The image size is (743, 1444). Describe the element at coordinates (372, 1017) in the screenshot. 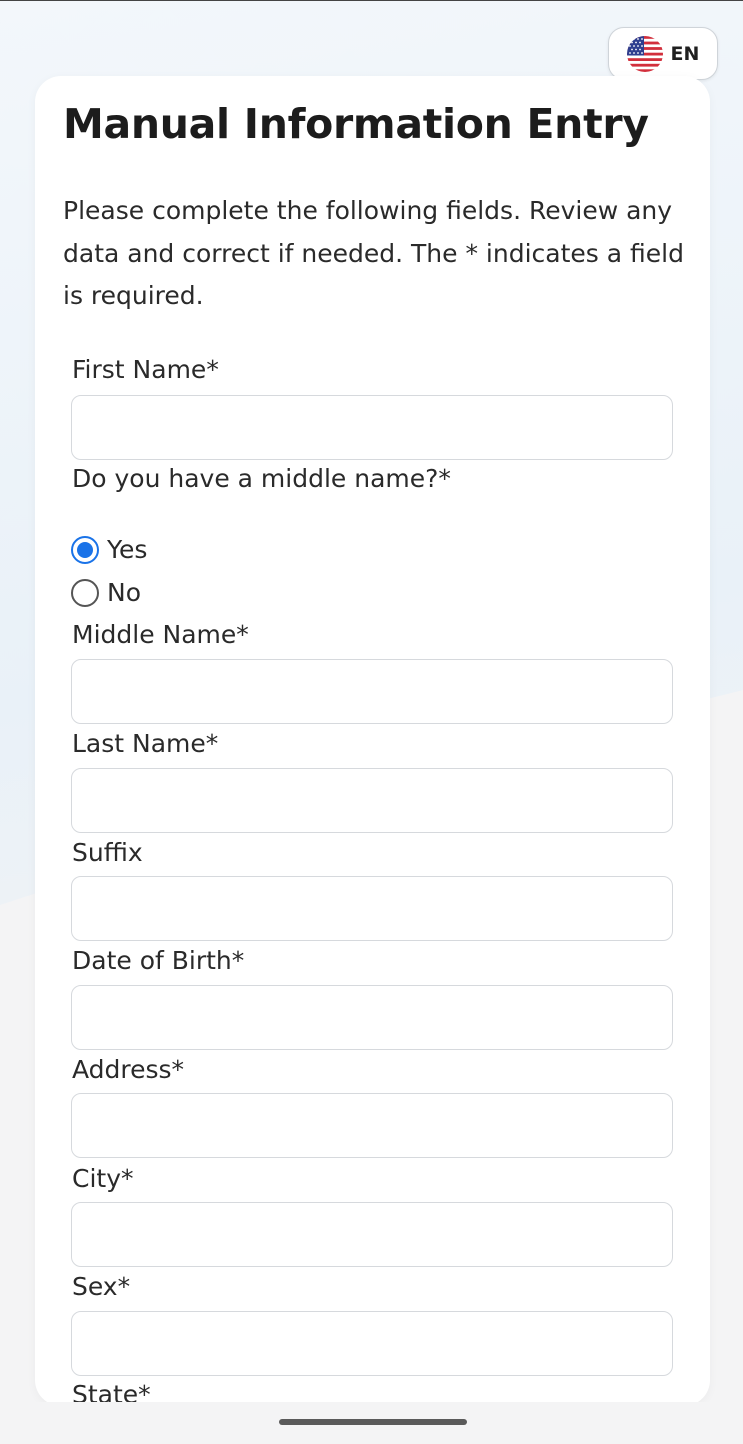

I see `dob-input` at that location.